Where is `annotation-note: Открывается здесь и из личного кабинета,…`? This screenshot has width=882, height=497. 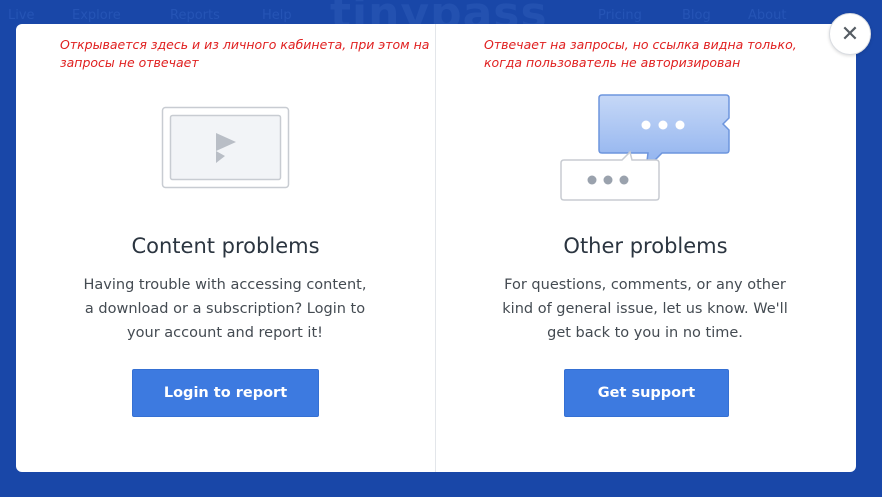
annotation-note: Открывается здесь и из личного кабинета,… is located at coordinates (245, 53).